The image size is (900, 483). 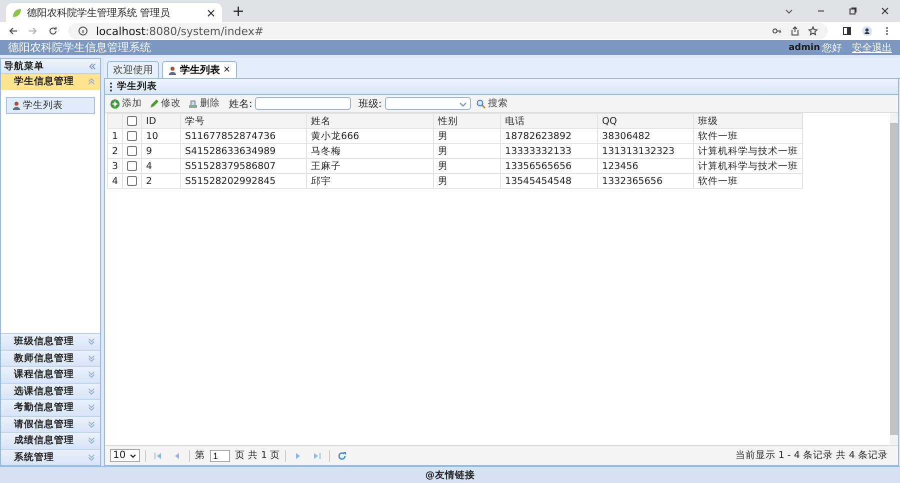 I want to click on table-cell: 13356565656, so click(x=549, y=166).